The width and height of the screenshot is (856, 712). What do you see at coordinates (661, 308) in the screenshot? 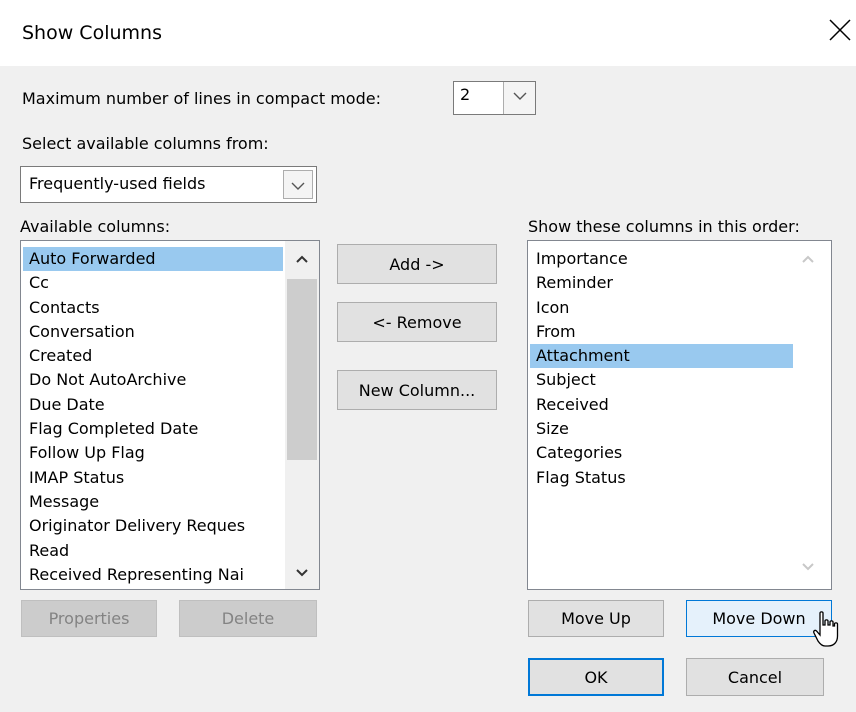
I see `list-item: Icon` at bounding box center [661, 308].